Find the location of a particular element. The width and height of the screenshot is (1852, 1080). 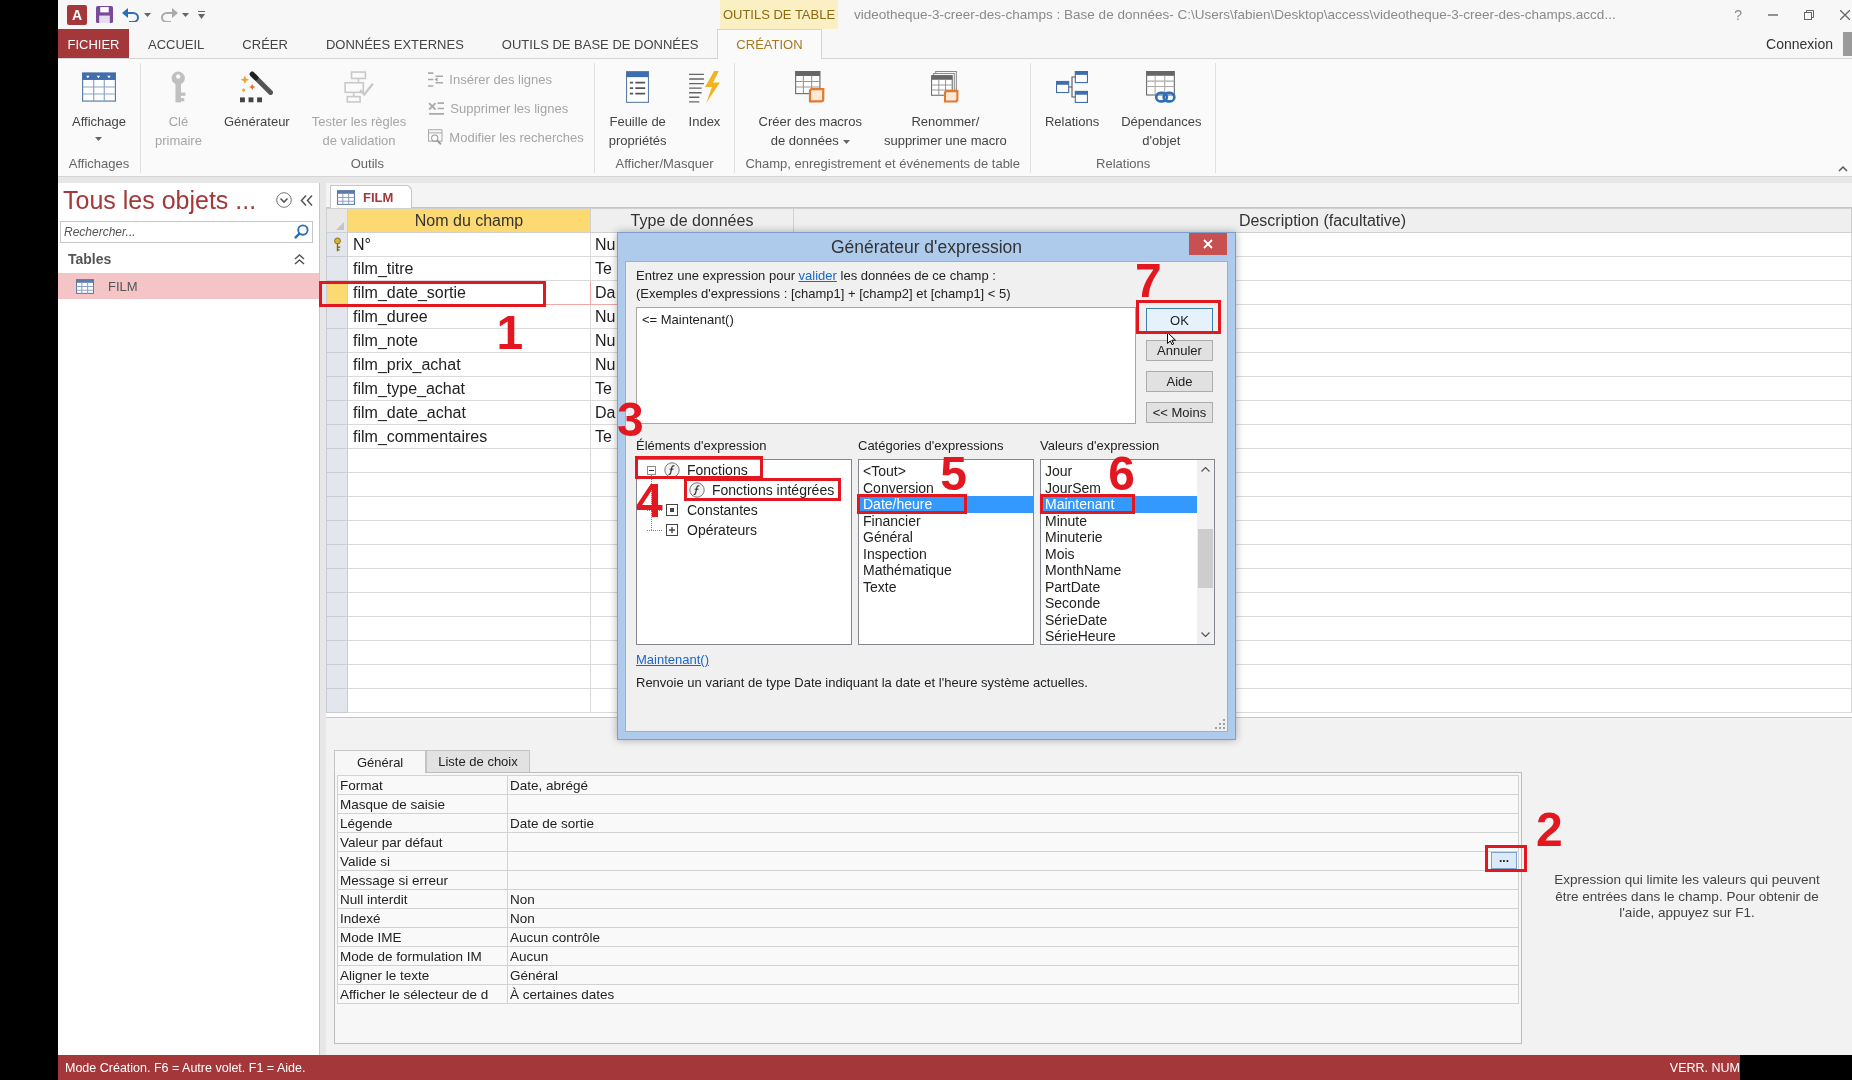

value-item: MonthName is located at coordinates (1083, 570).